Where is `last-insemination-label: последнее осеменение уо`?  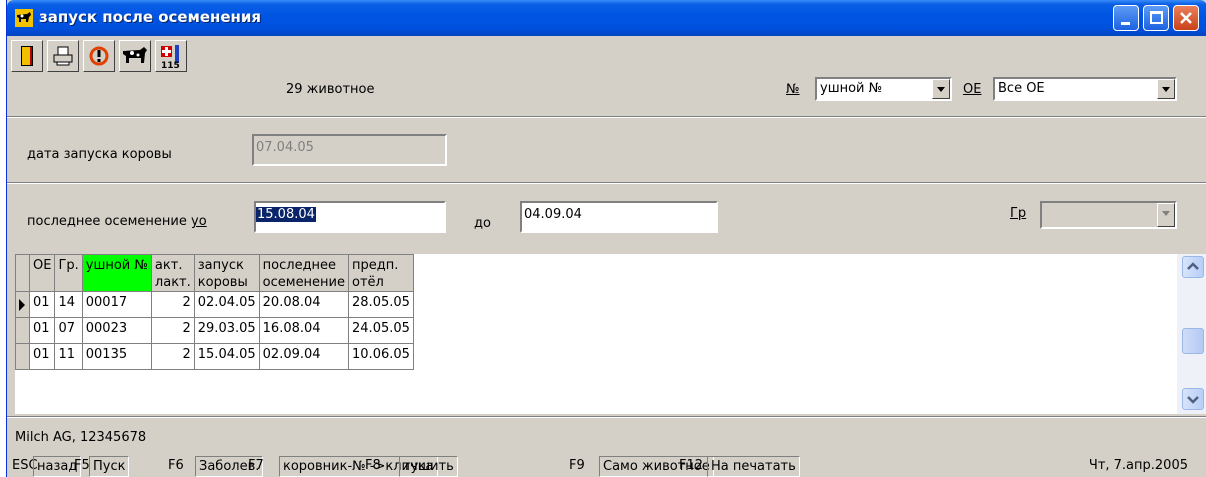 last-insemination-label: последнее осеменение уо is located at coordinates (117, 221).